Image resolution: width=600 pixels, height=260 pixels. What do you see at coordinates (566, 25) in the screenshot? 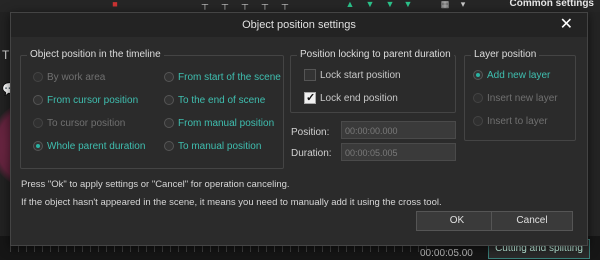
I see `close-icon: ✕` at bounding box center [566, 25].